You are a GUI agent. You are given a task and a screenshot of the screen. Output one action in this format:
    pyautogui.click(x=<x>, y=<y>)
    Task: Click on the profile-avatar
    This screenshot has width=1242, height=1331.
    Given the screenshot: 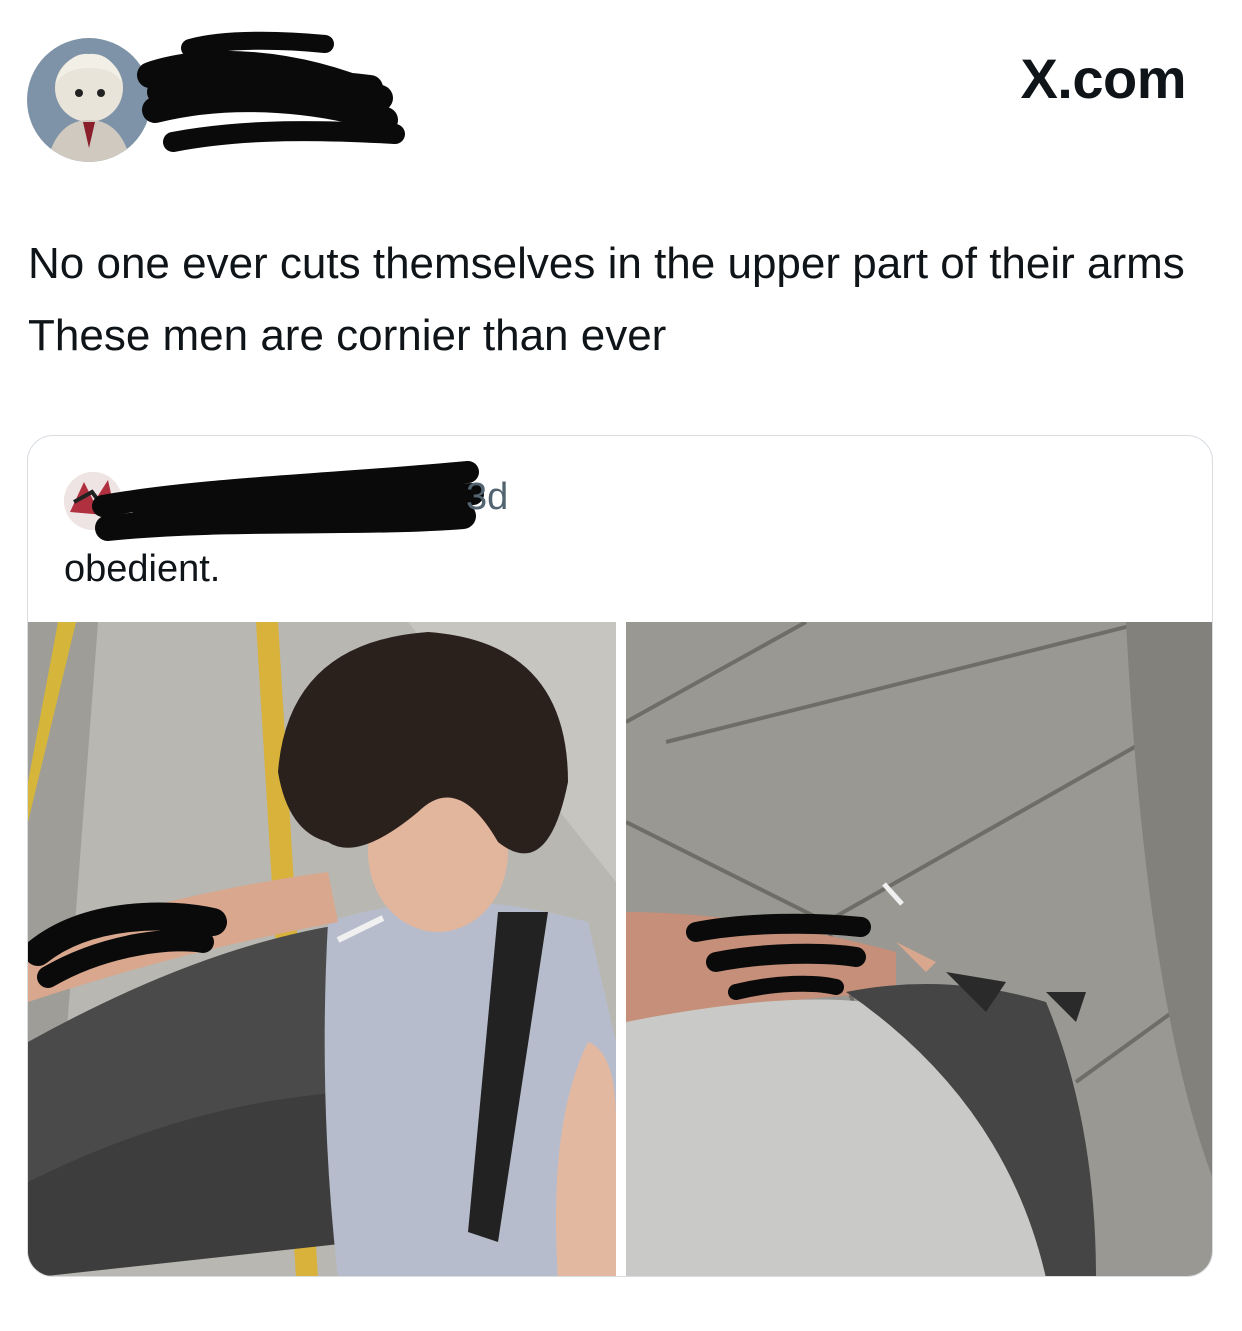 What is the action you would take?
    pyautogui.click(x=89, y=100)
    